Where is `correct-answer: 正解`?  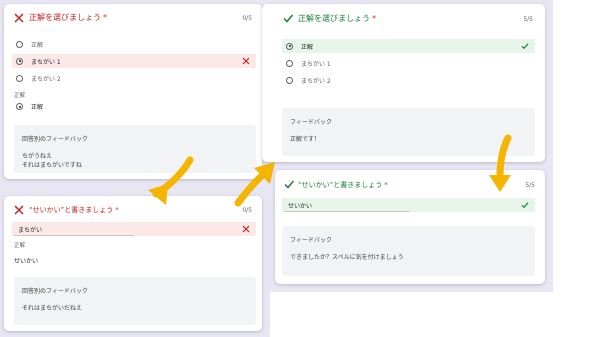 correct-answer: 正解 is located at coordinates (29, 106).